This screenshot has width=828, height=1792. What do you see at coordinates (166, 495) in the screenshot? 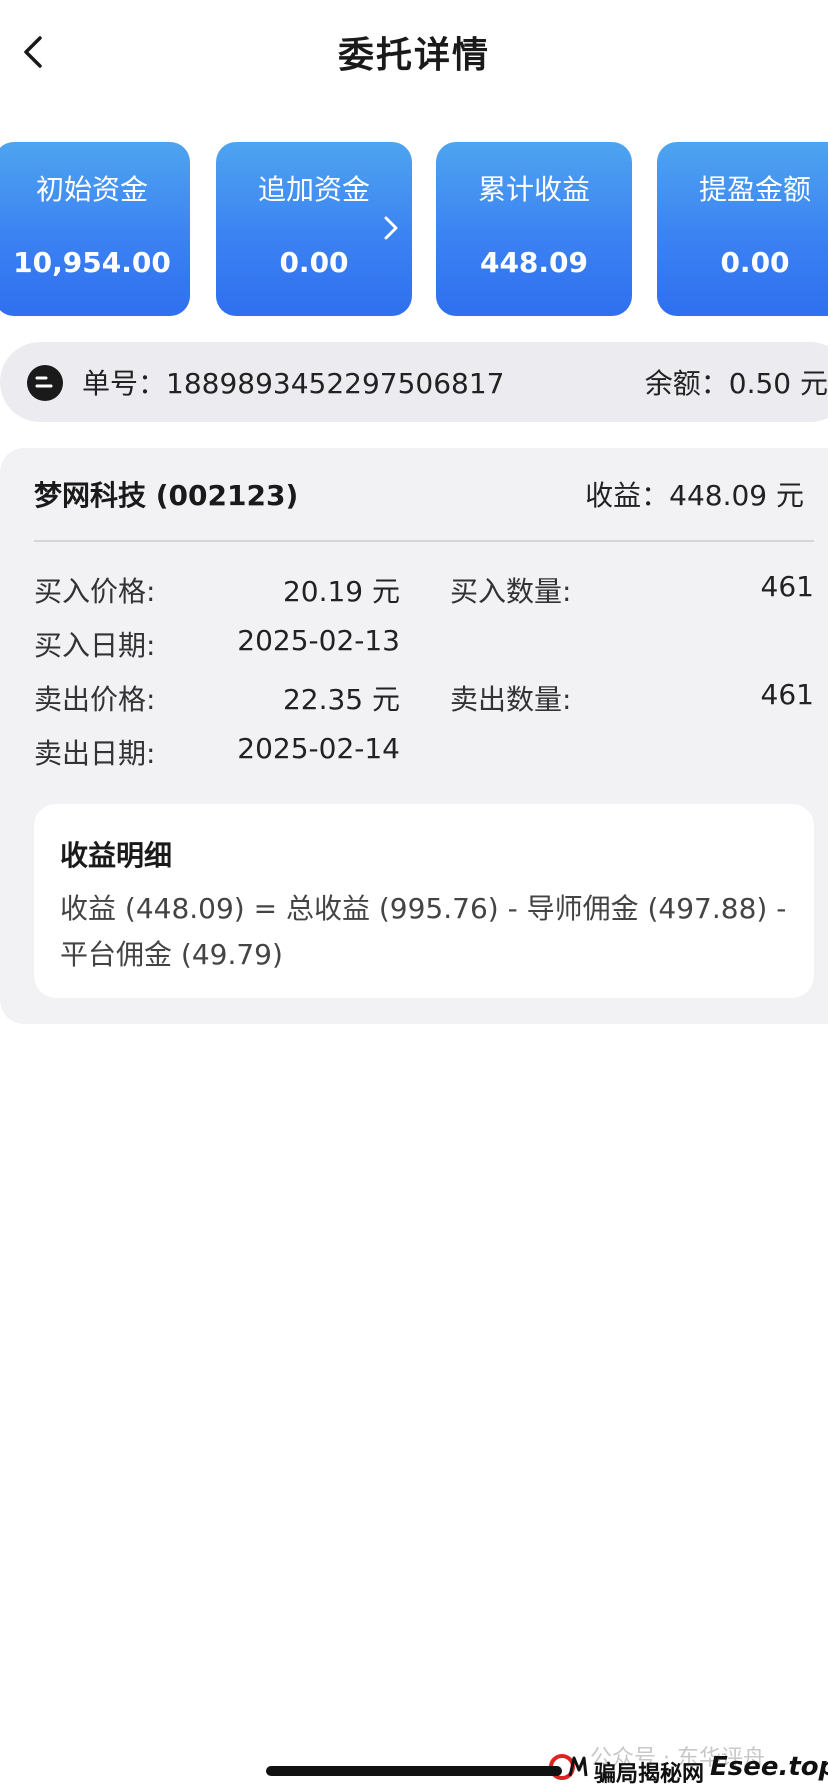
I see `stock-name: 梦网科技 (002123)` at bounding box center [166, 495].